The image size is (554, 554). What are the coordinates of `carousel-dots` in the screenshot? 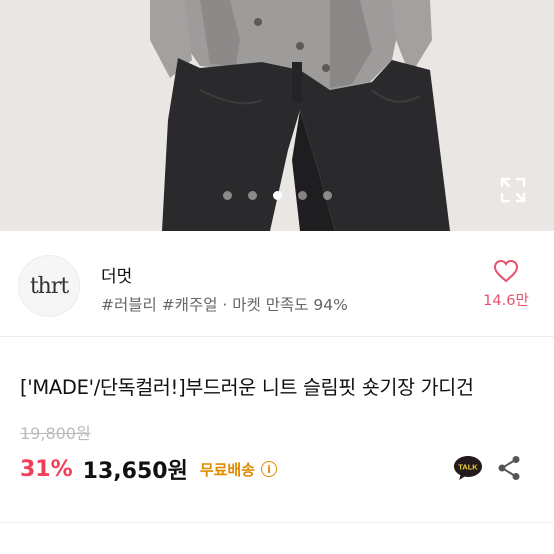 It's located at (277, 195).